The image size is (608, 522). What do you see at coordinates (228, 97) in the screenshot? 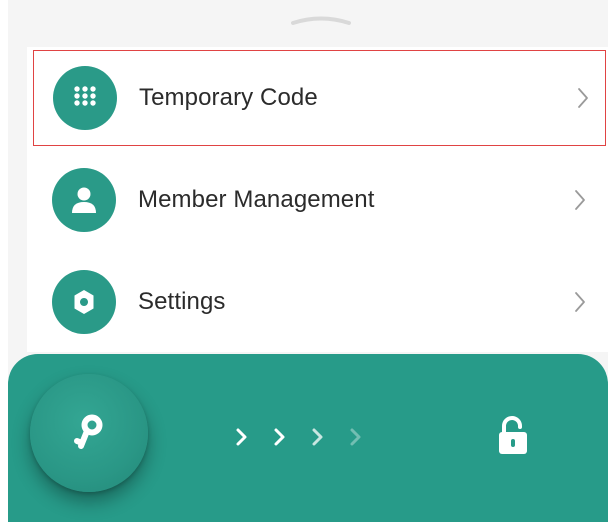
I see `menu-item-label: Temporary Code` at bounding box center [228, 97].